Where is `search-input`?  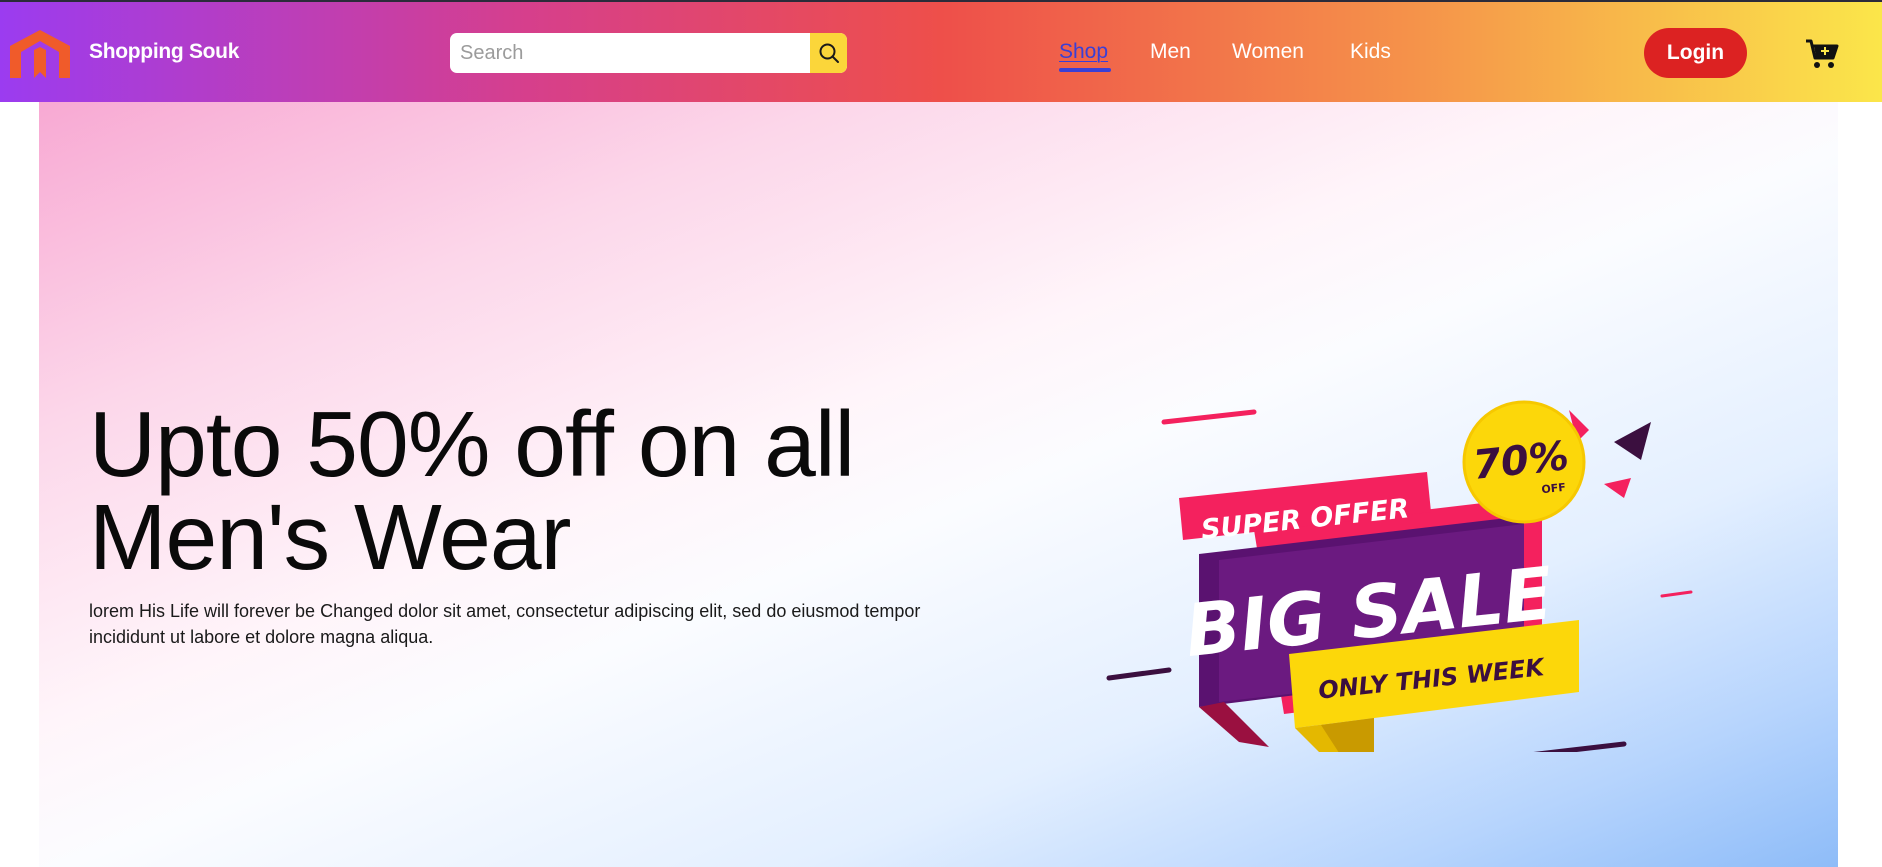
search-input is located at coordinates (630, 53).